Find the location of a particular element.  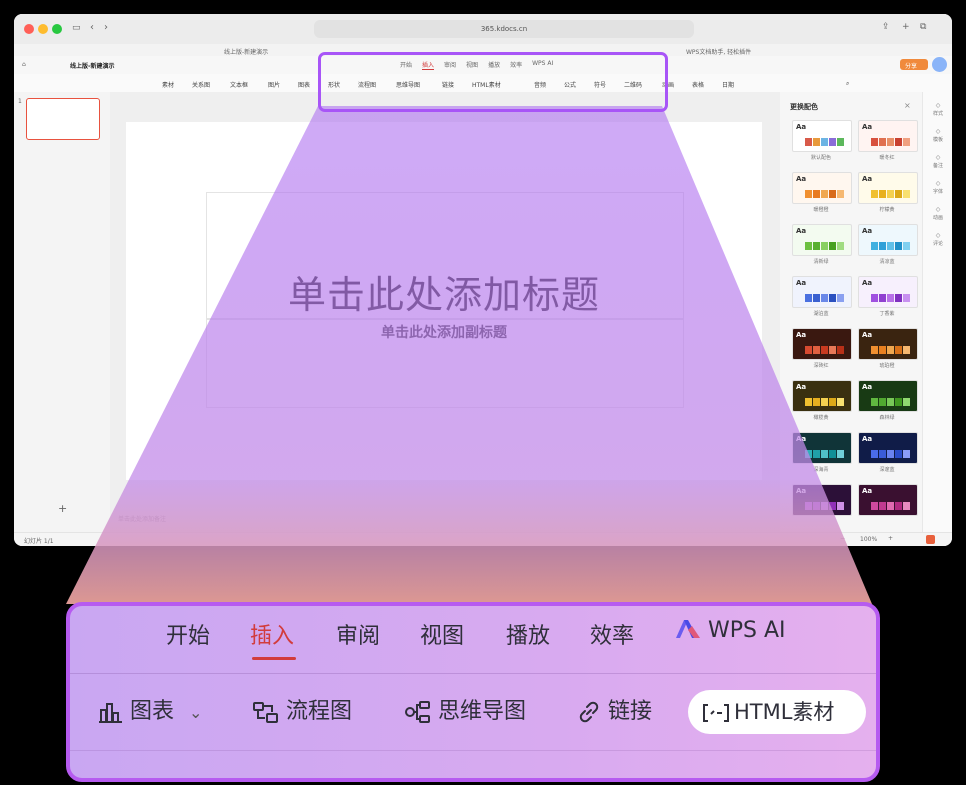

address-bar: 365.kdocs.cn is located at coordinates (504, 29).